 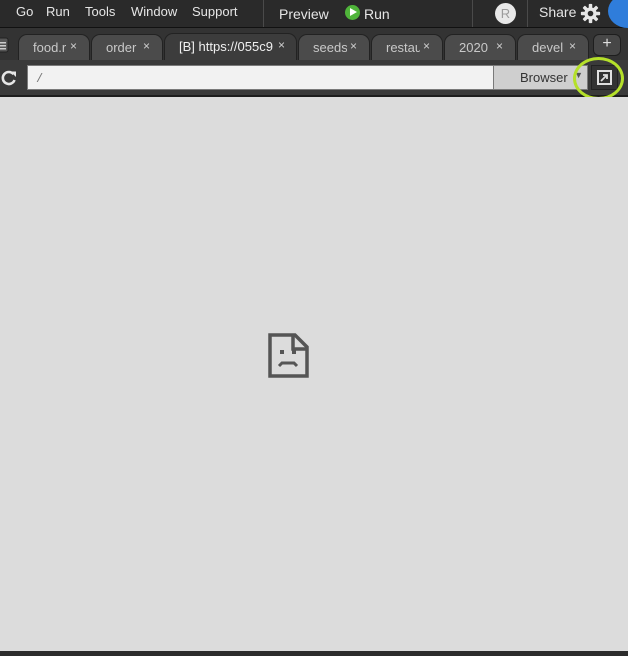 What do you see at coordinates (548, 47) in the screenshot?
I see `tab-label: devel` at bounding box center [548, 47].